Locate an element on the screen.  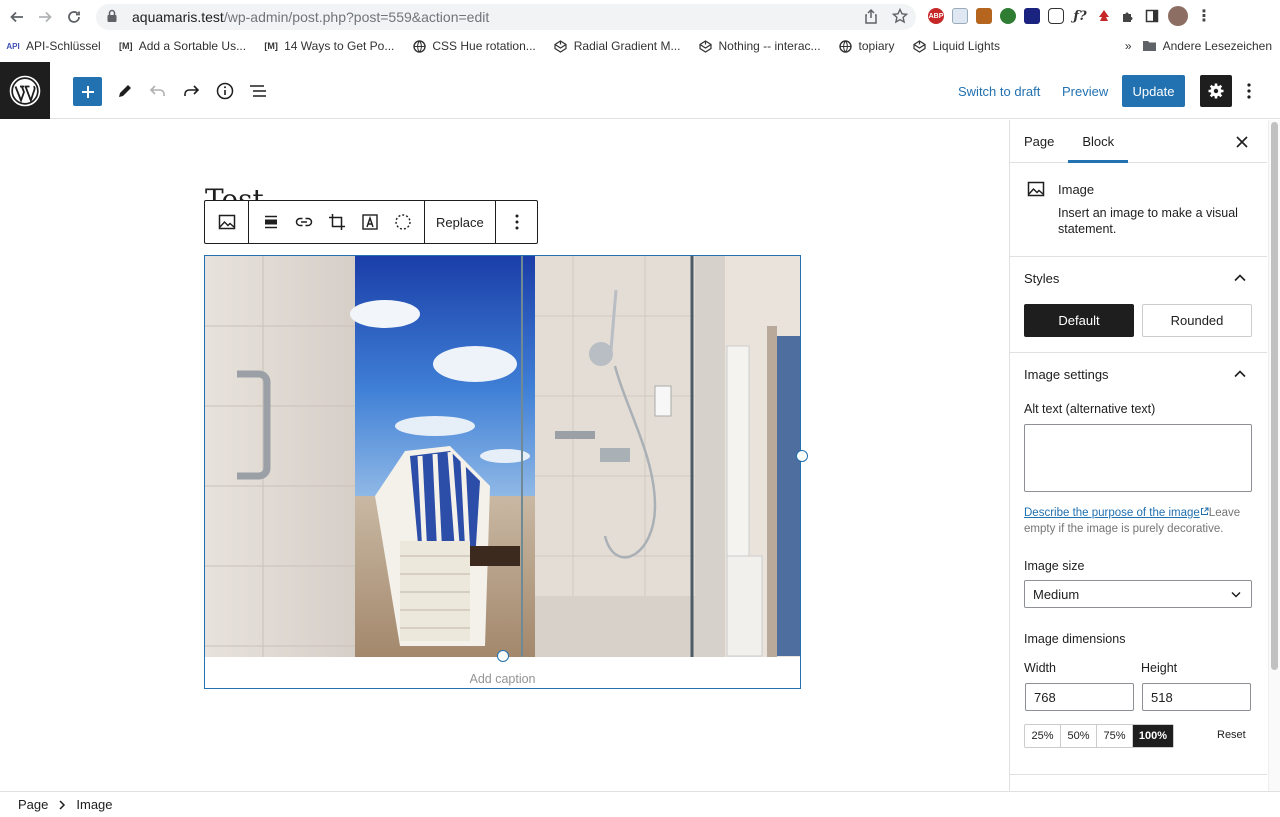
settings-button is located at coordinates (1216, 91).